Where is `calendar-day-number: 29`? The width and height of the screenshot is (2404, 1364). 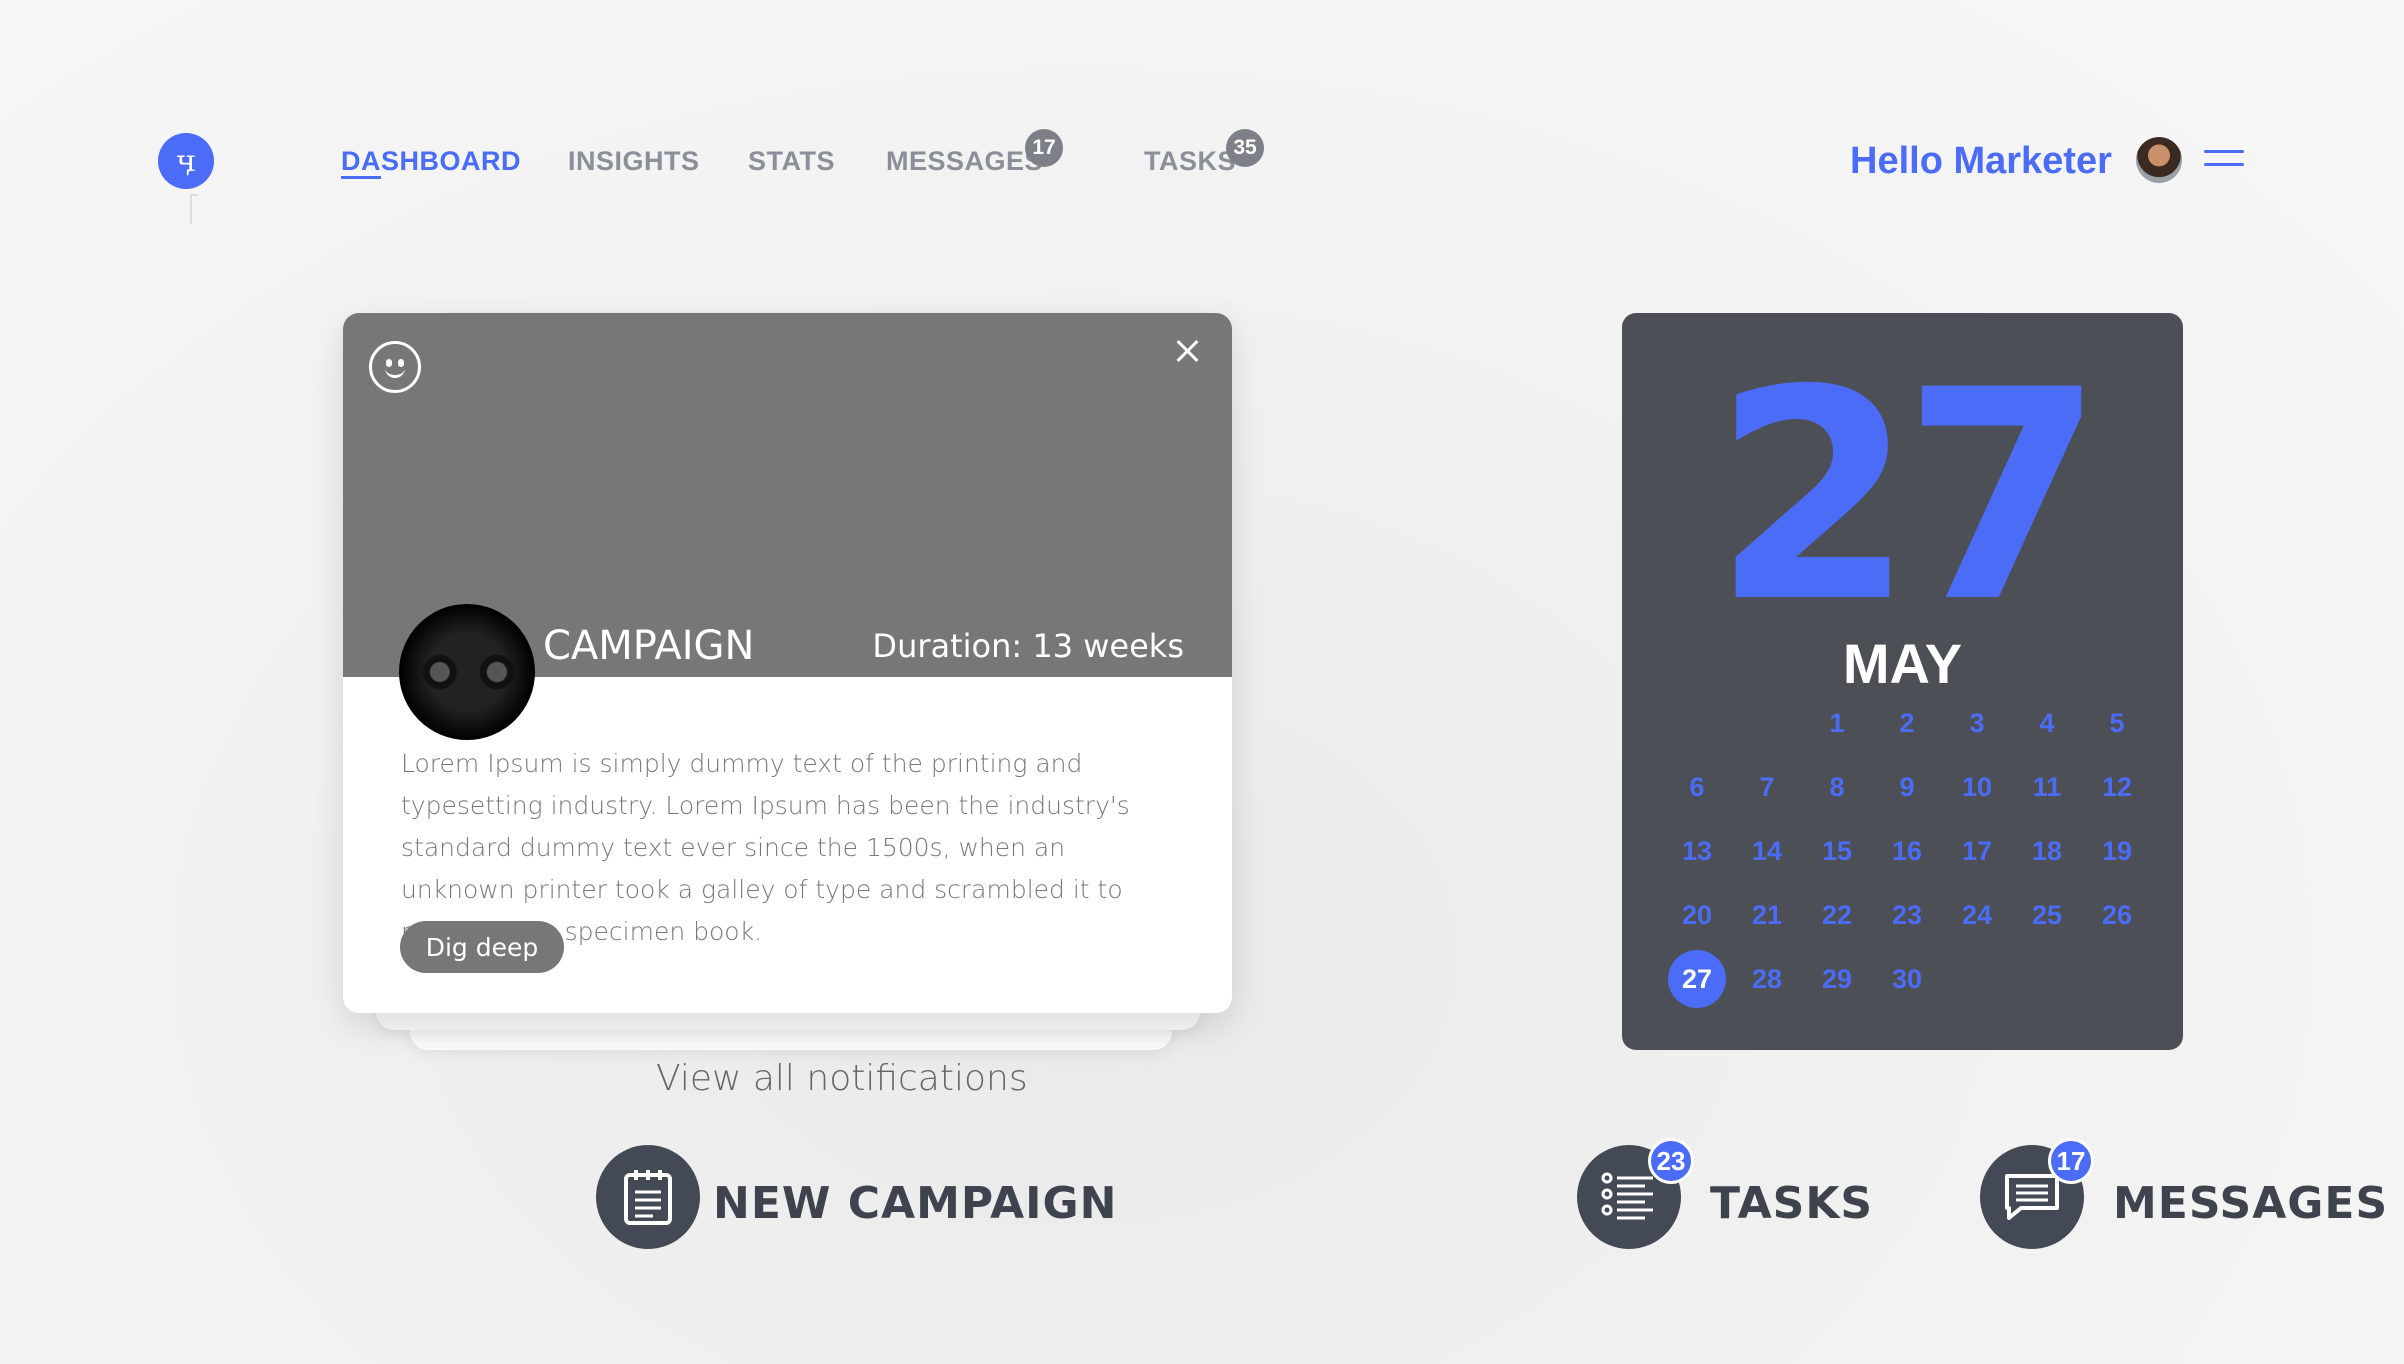
calendar-day-number: 29 is located at coordinates (1837, 978).